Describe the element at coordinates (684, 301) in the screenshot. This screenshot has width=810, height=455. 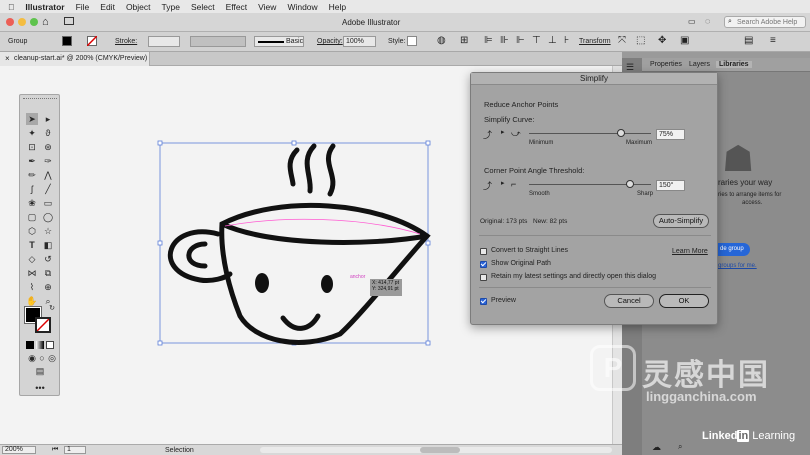
I see `ok-button: OK` at that location.